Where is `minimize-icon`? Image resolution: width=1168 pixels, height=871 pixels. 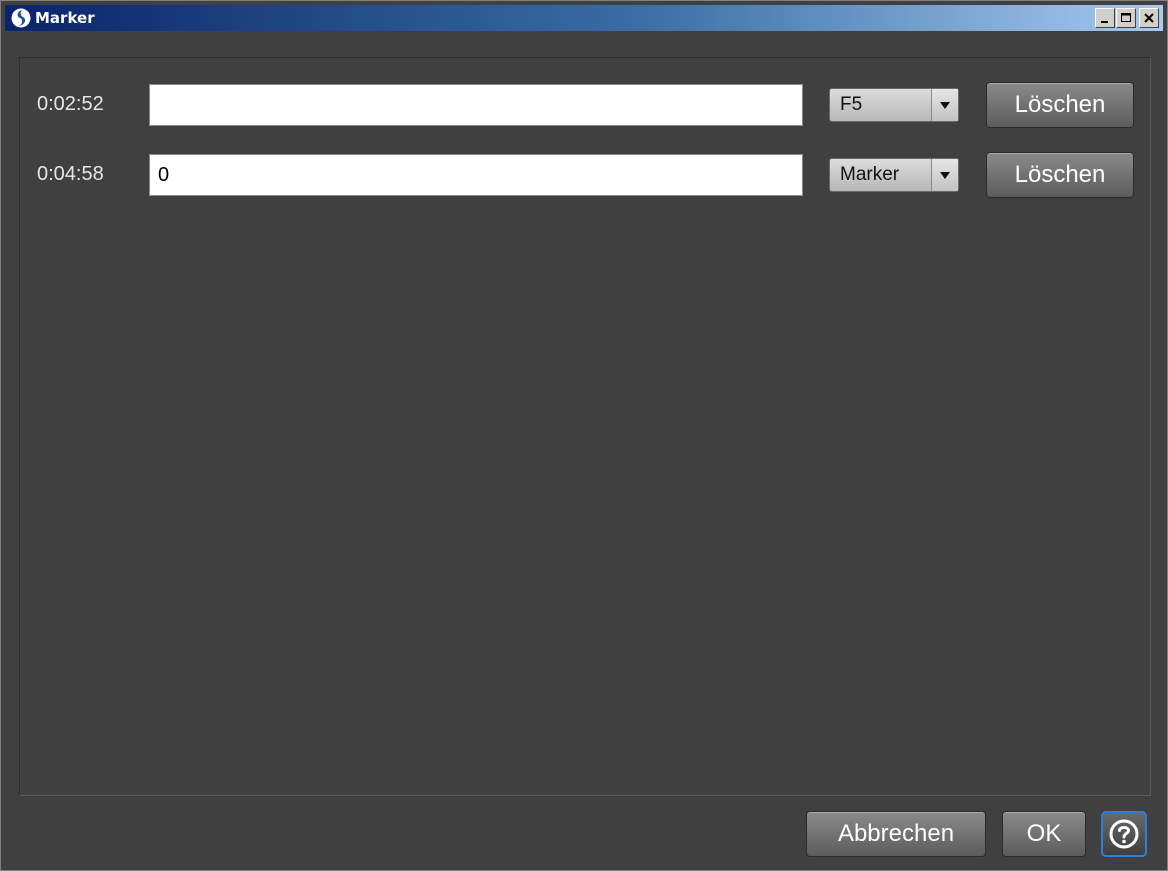
minimize-icon is located at coordinates (1104, 22).